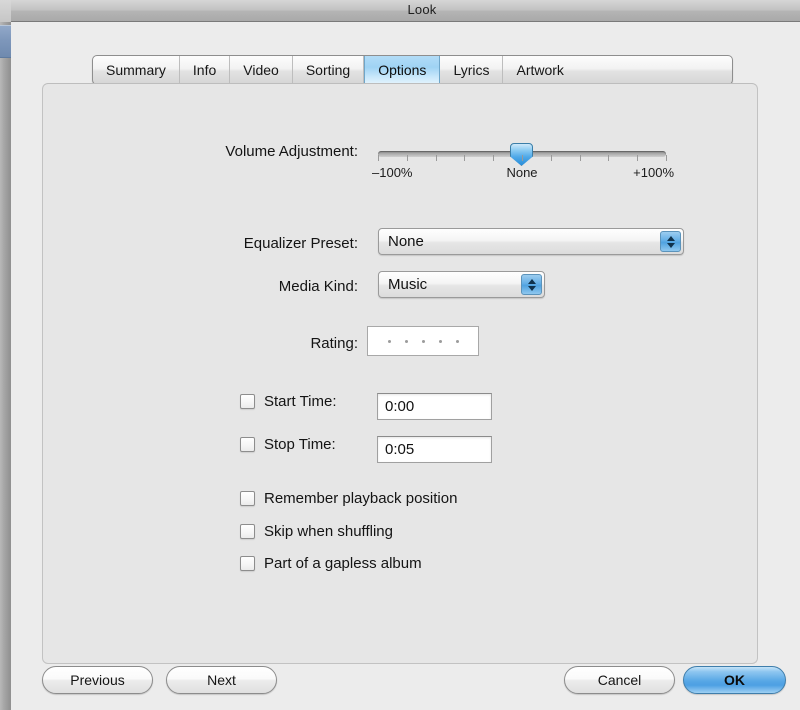 The height and width of the screenshot is (710, 800). Describe the element at coordinates (97, 680) in the screenshot. I see `previous-button: Previous` at that location.